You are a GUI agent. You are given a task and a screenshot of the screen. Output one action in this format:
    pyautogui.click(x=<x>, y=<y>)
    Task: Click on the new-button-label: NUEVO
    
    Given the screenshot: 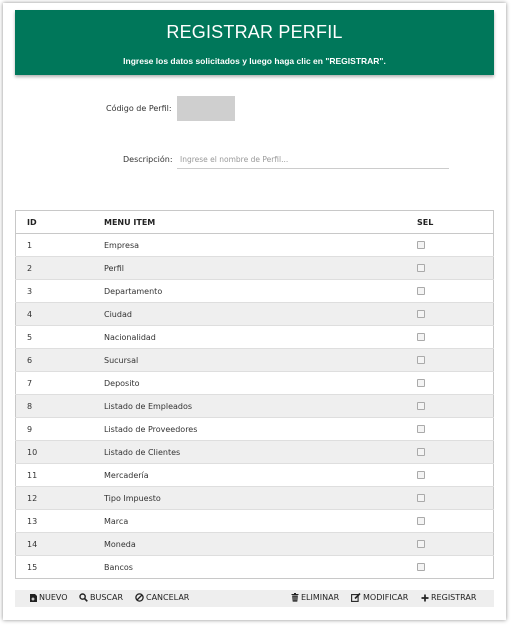 What is the action you would take?
    pyautogui.click(x=53, y=597)
    